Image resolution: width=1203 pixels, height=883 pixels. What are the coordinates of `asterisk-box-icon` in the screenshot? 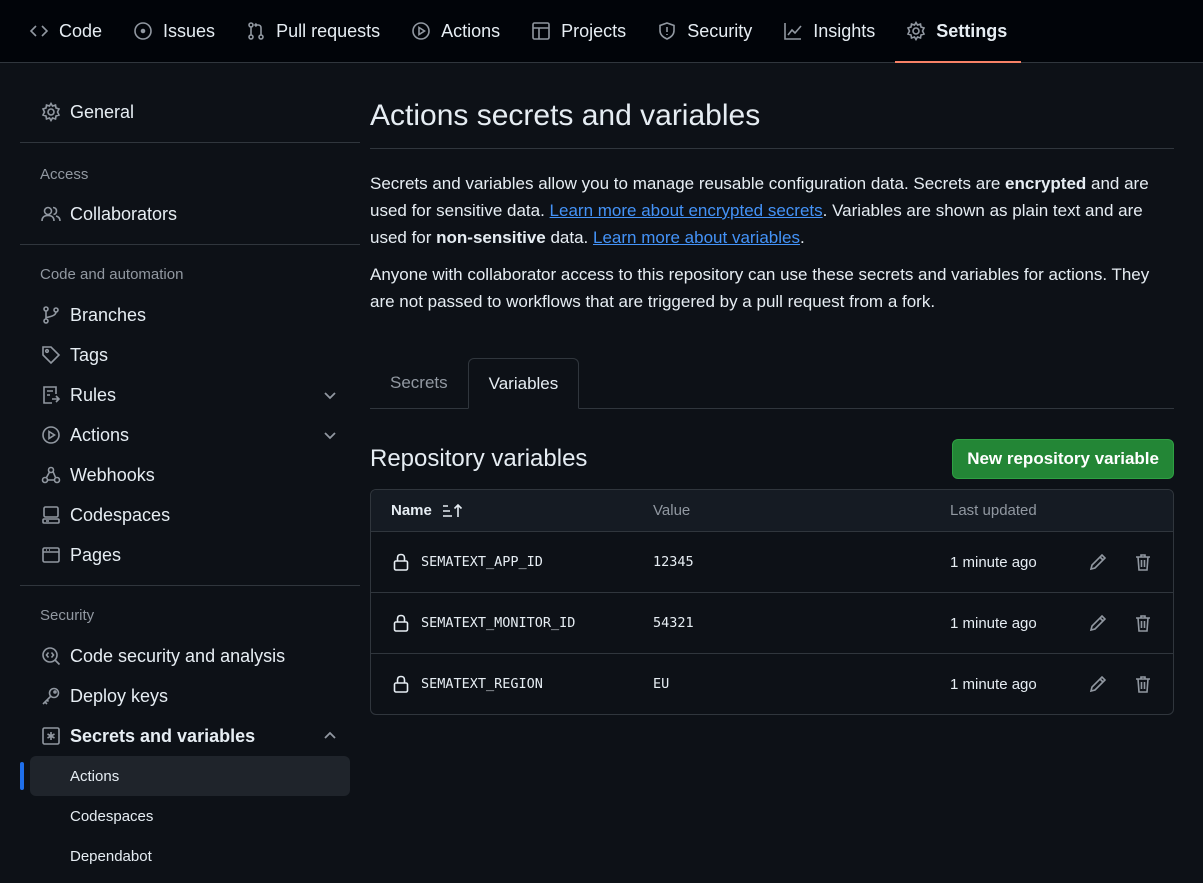 It's located at (51, 736).